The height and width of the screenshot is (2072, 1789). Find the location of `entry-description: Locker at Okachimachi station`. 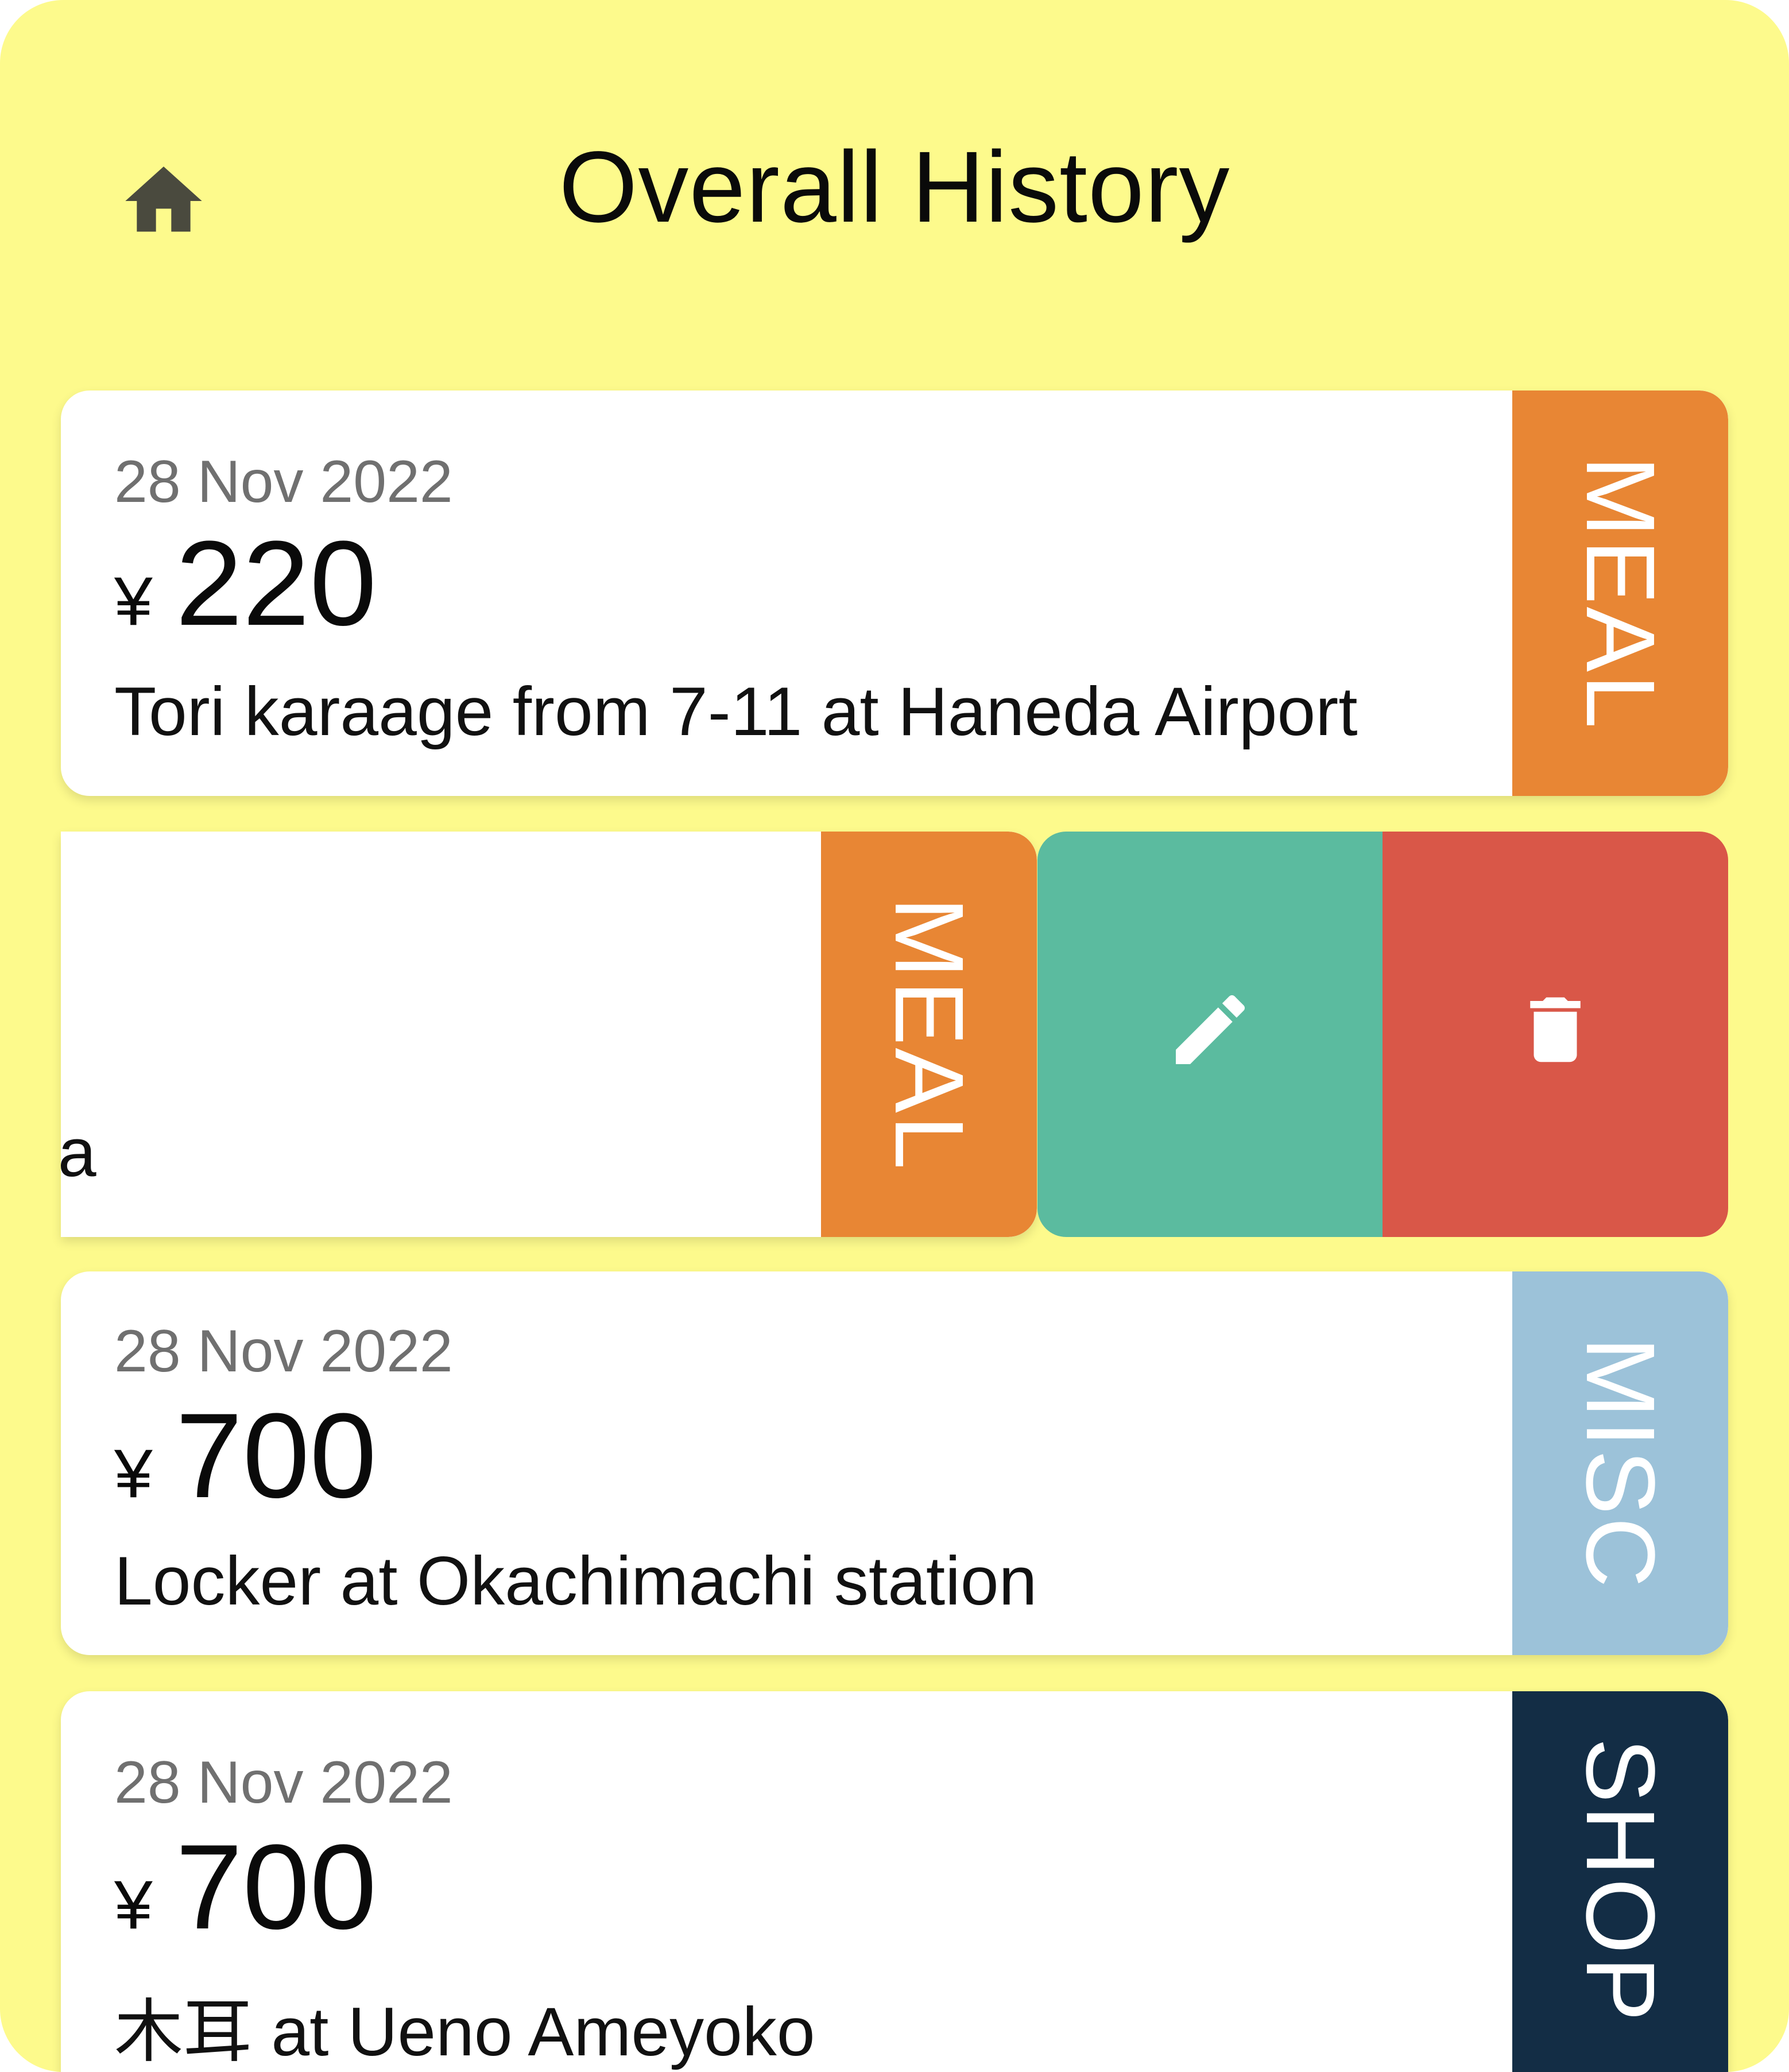

entry-description: Locker at Okachimachi station is located at coordinates (575, 1581).